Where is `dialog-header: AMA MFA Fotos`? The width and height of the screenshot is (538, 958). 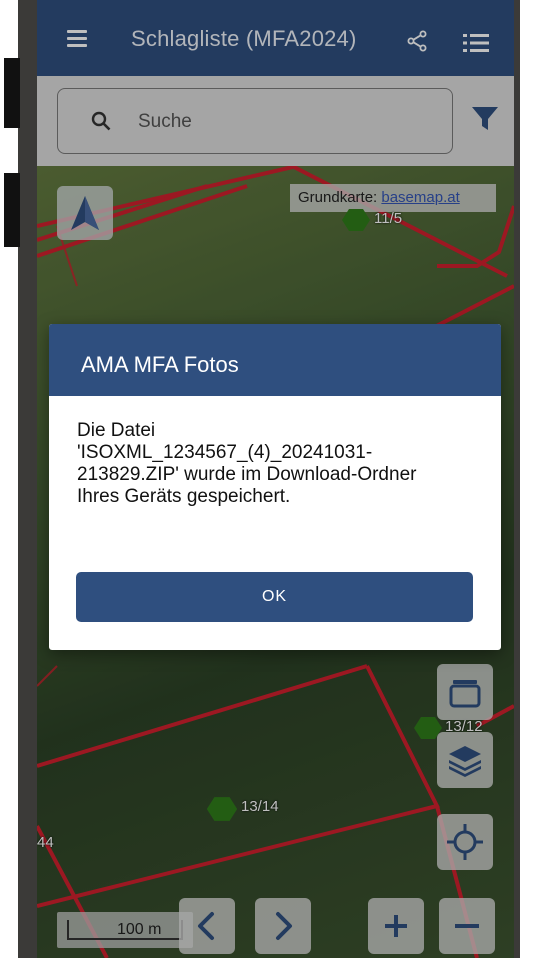 dialog-header: AMA MFA Fotos is located at coordinates (275, 360).